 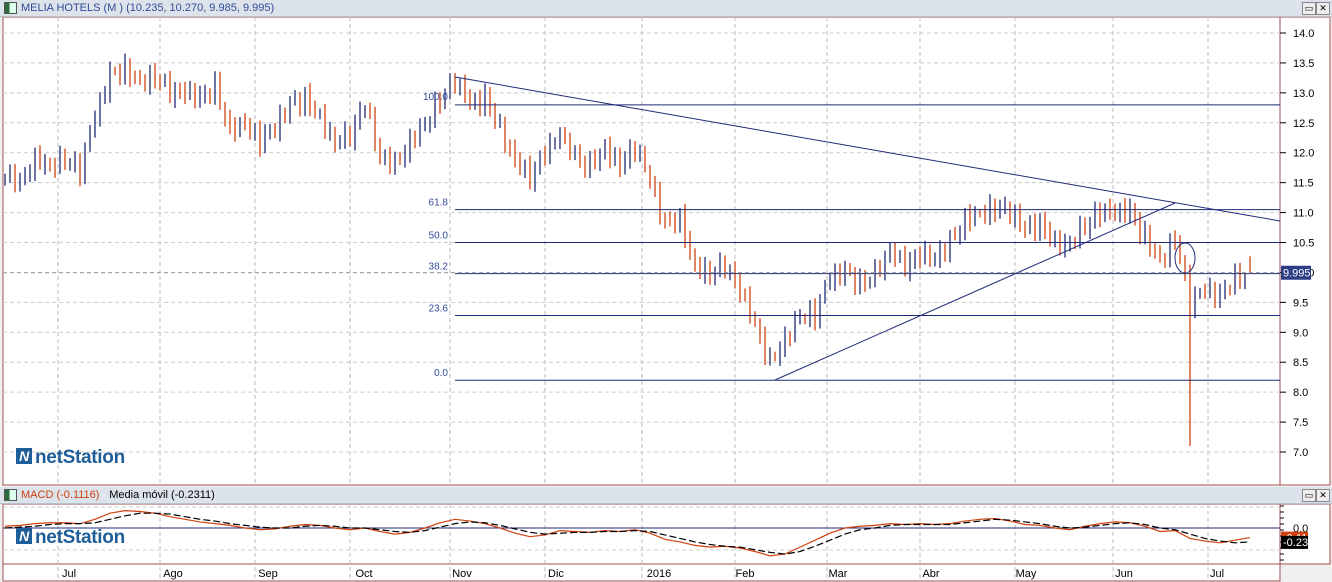 I want to click on fib-label: 61.8, so click(x=439, y=203).